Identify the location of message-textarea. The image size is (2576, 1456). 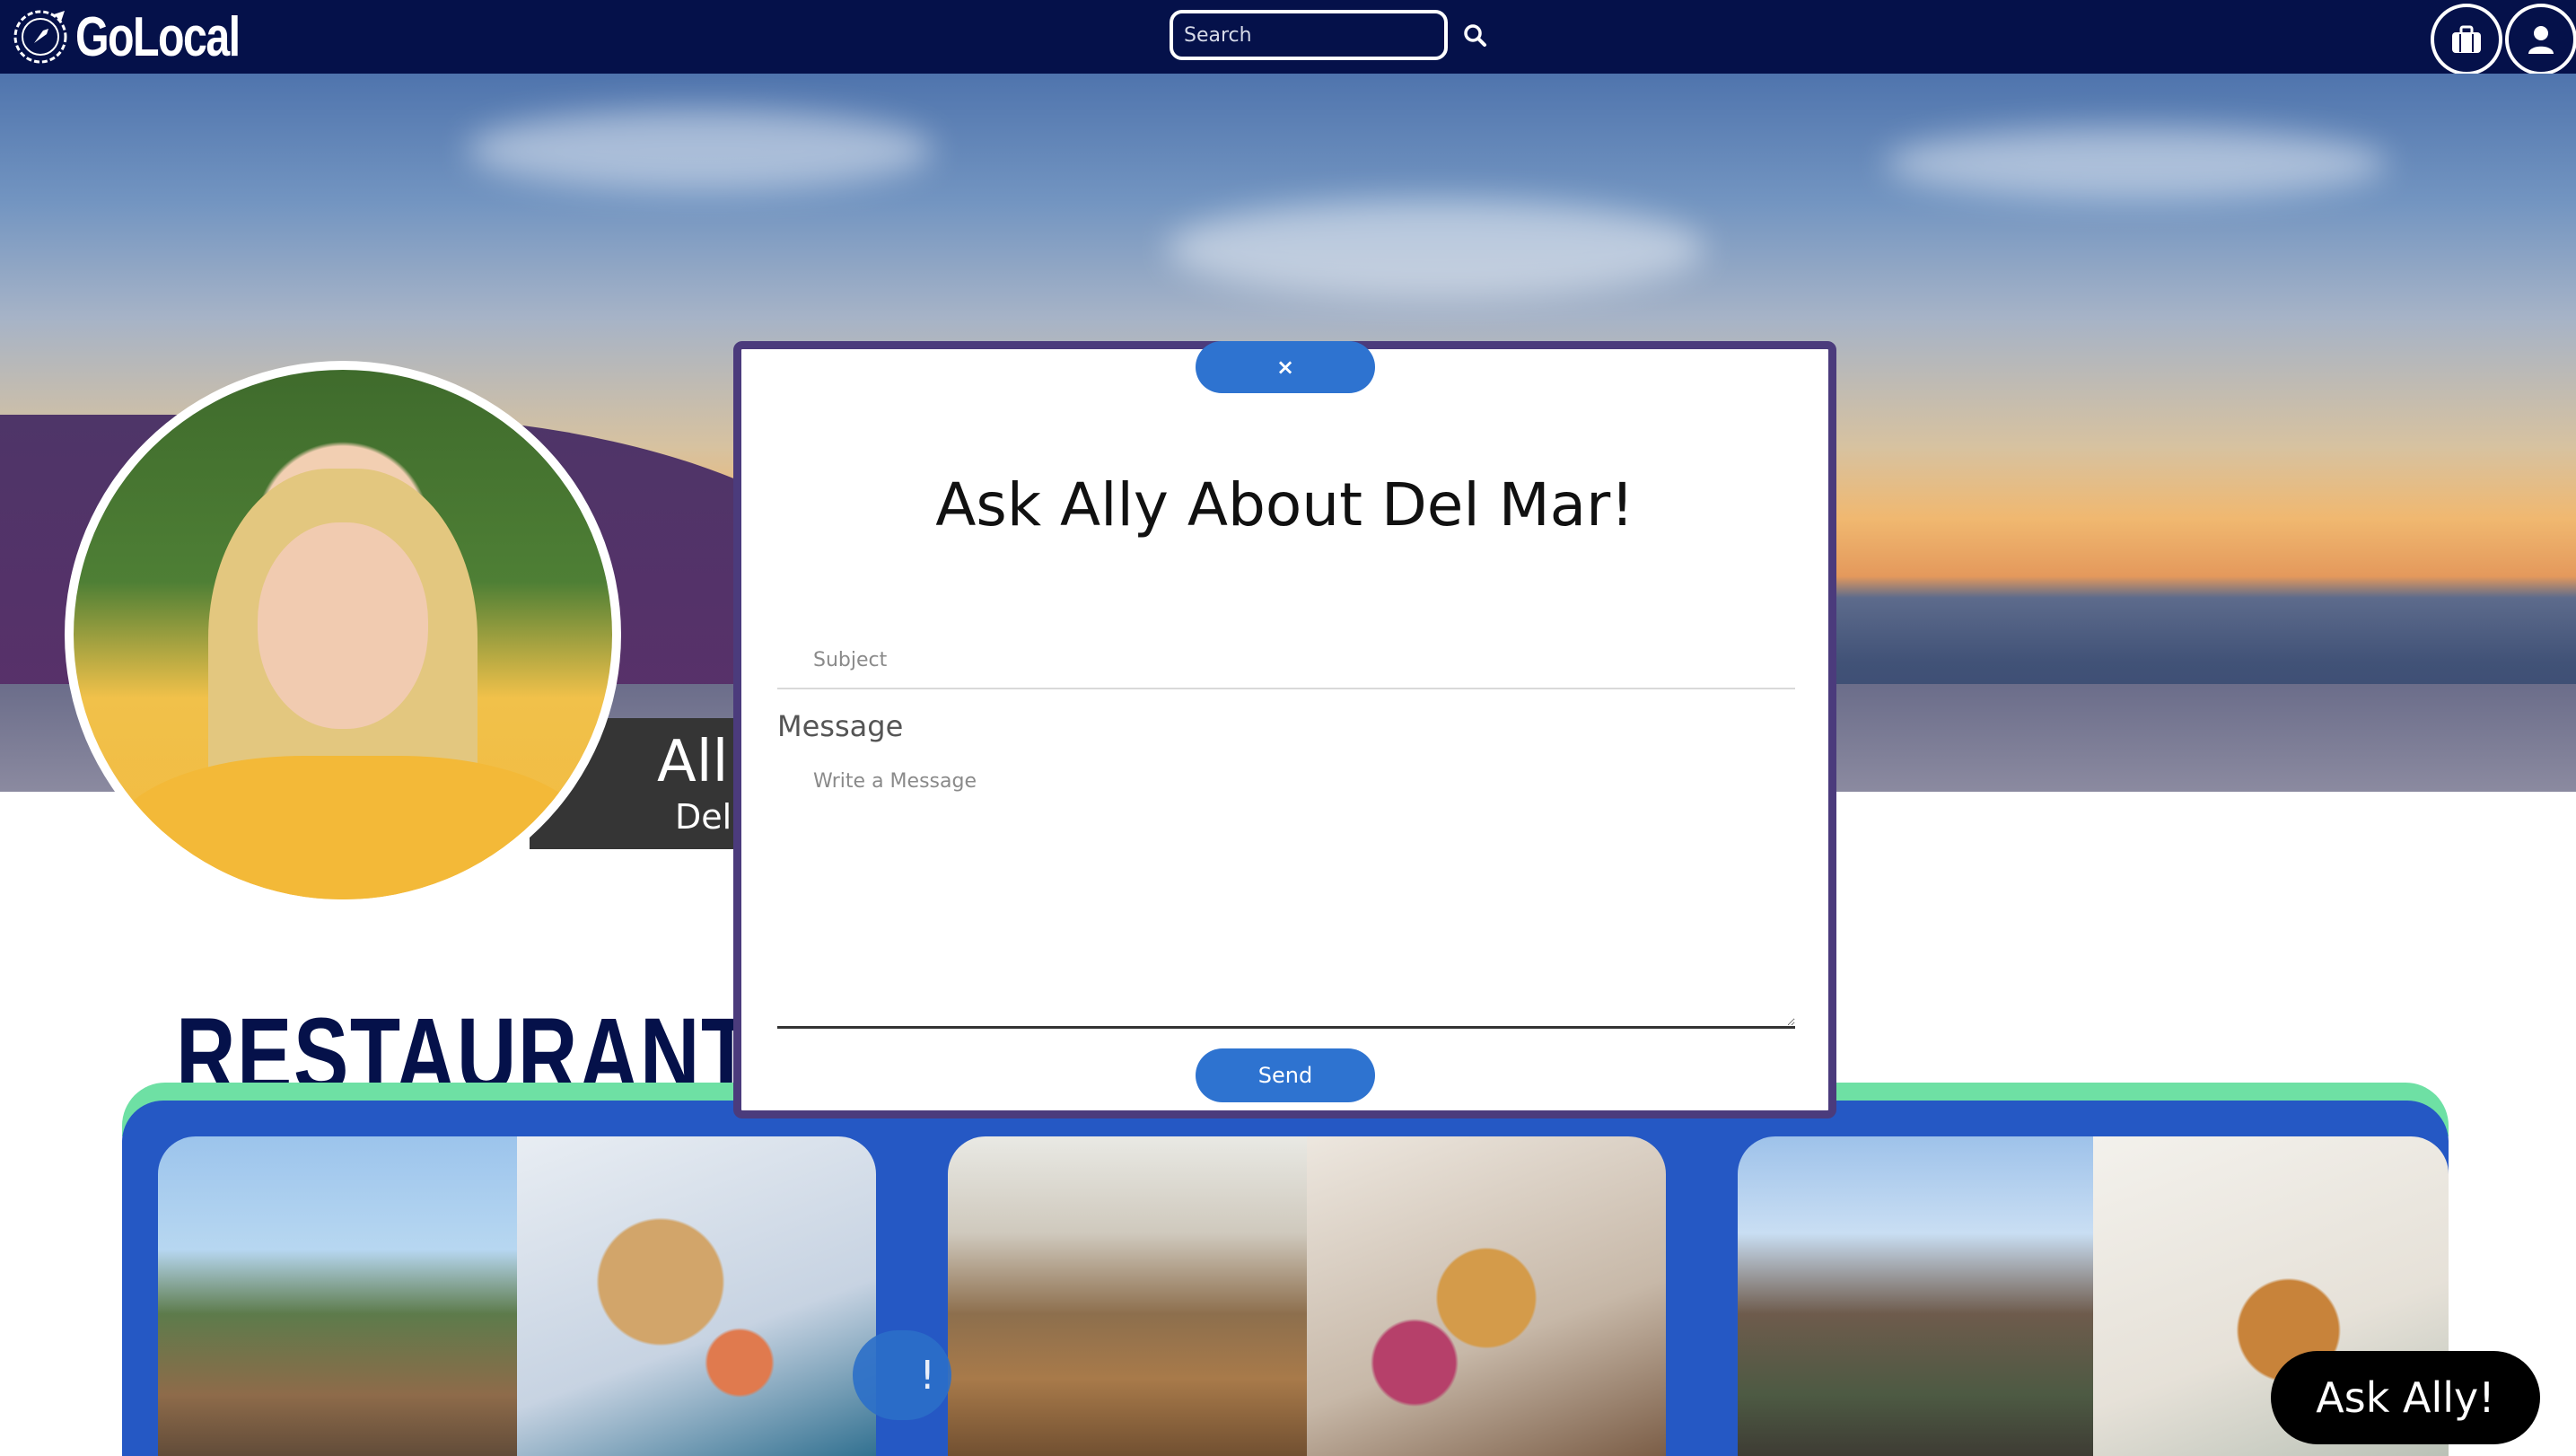
(1286, 895).